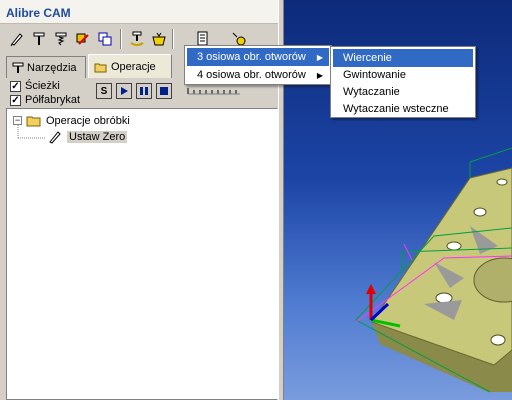  What do you see at coordinates (61, 39) in the screenshot?
I see `tap-icon` at bounding box center [61, 39].